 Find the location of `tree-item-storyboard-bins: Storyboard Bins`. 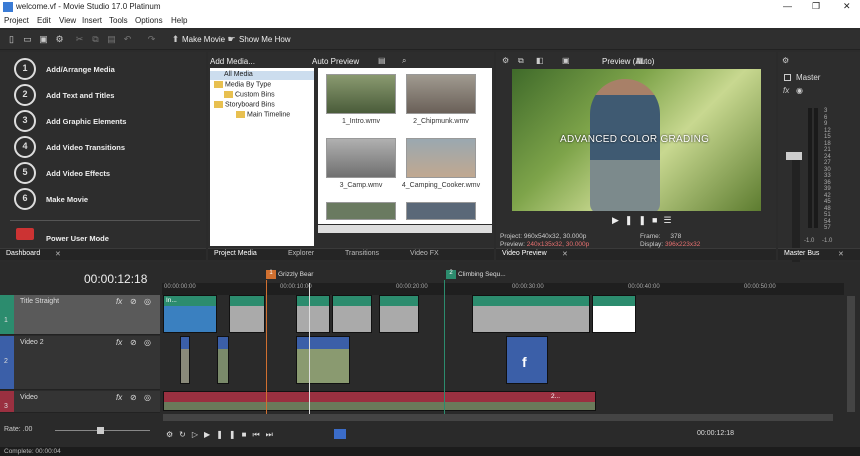

tree-item-storyboard-bins: Storyboard Bins is located at coordinates (244, 104).